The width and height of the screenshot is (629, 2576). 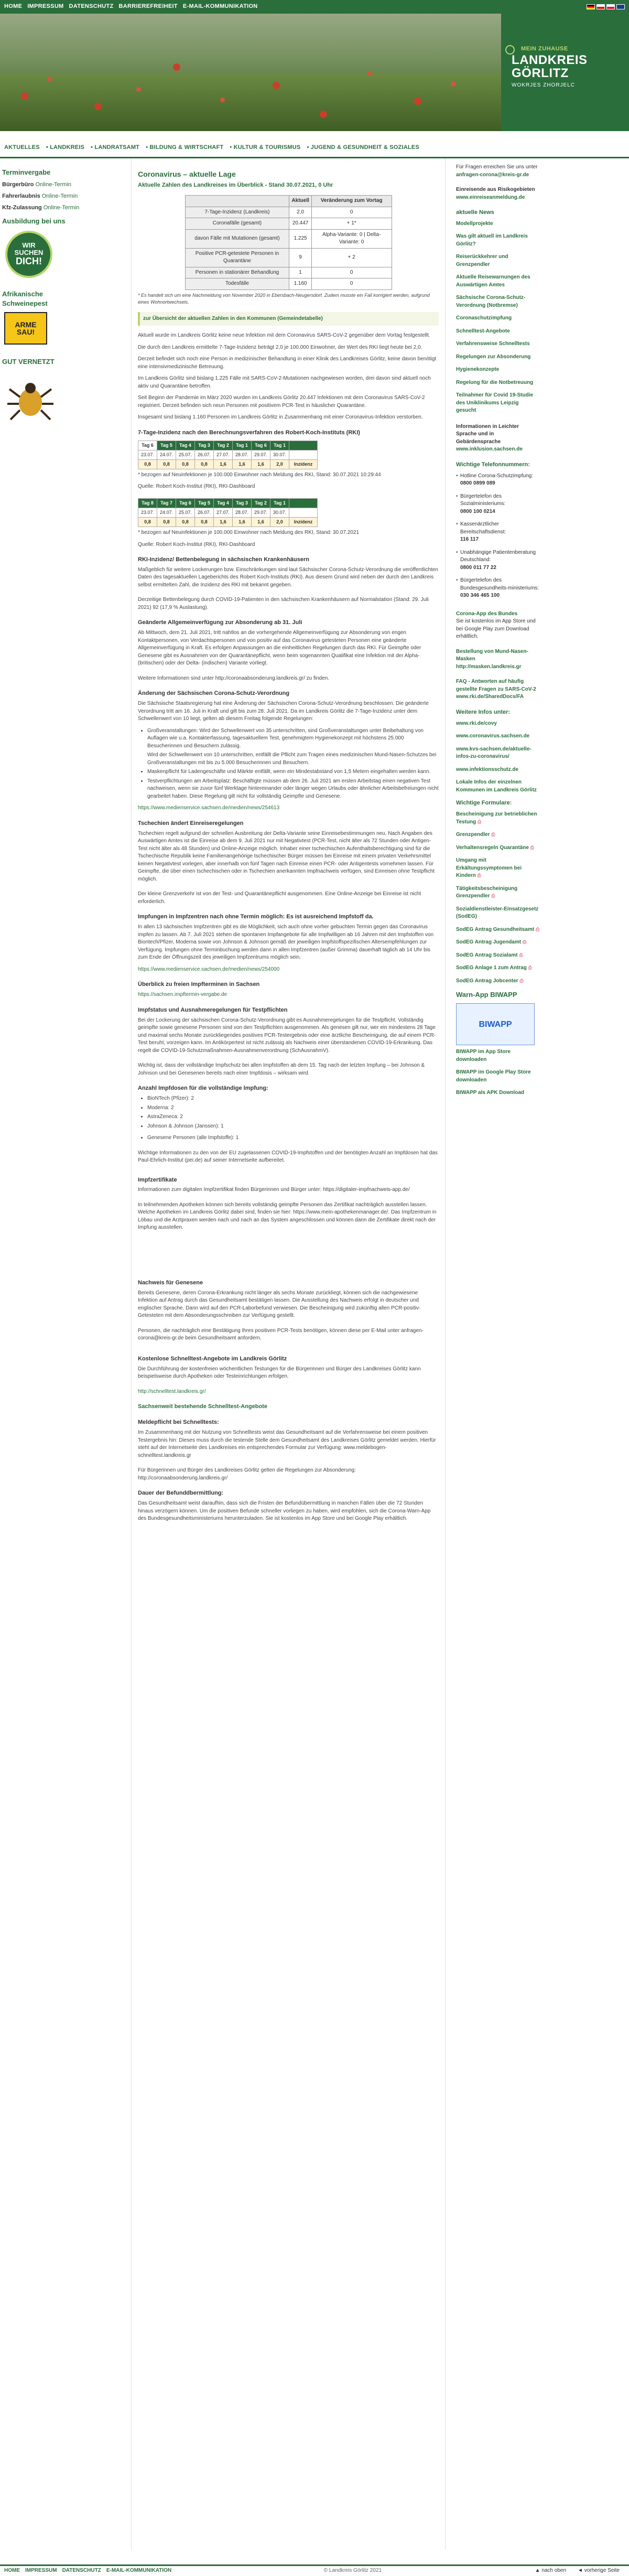 What do you see at coordinates (591, 6) in the screenshot?
I see `flag-de-icon` at bounding box center [591, 6].